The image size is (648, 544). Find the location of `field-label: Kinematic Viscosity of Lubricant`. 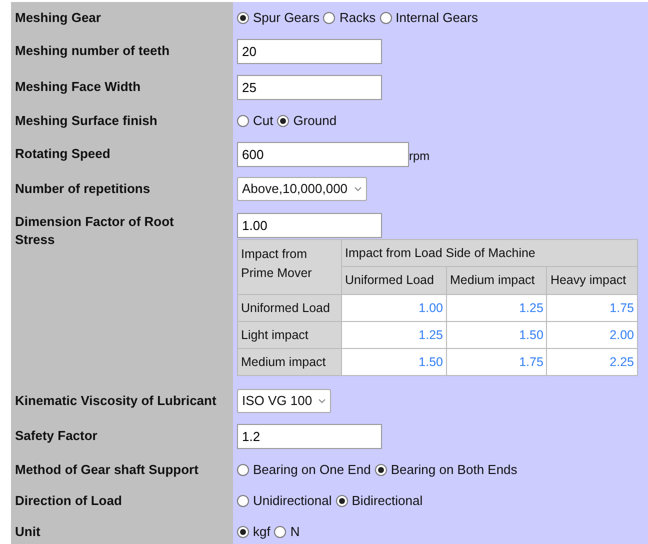

field-label: Kinematic Viscosity of Lubricant is located at coordinates (115, 401).